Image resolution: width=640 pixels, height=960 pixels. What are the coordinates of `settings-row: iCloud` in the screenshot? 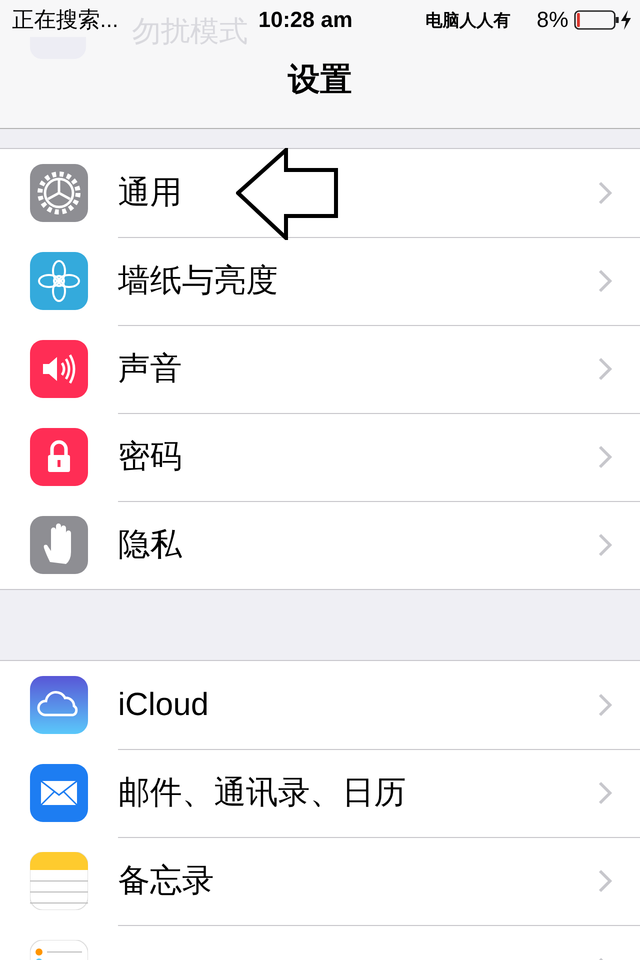 It's located at (320, 705).